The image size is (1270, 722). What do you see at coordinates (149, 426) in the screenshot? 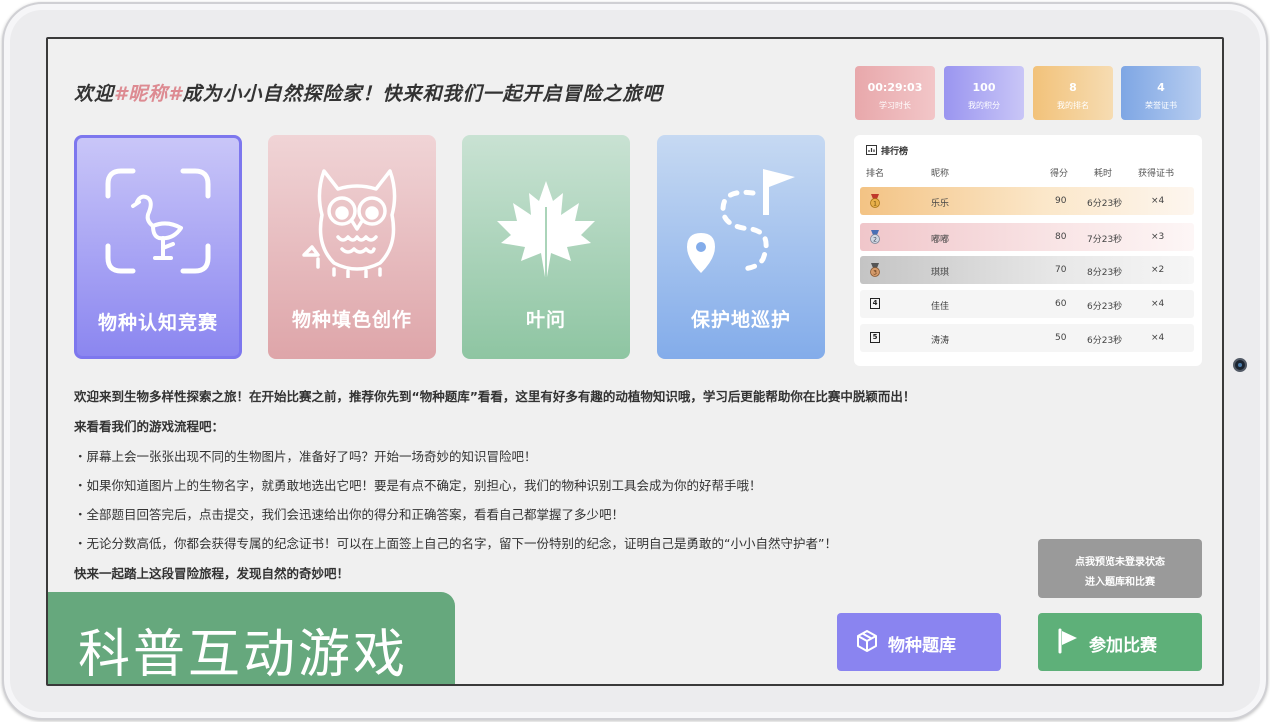
I see `intro-flow-heading: 来看看我们的游戏流程吧：` at bounding box center [149, 426].